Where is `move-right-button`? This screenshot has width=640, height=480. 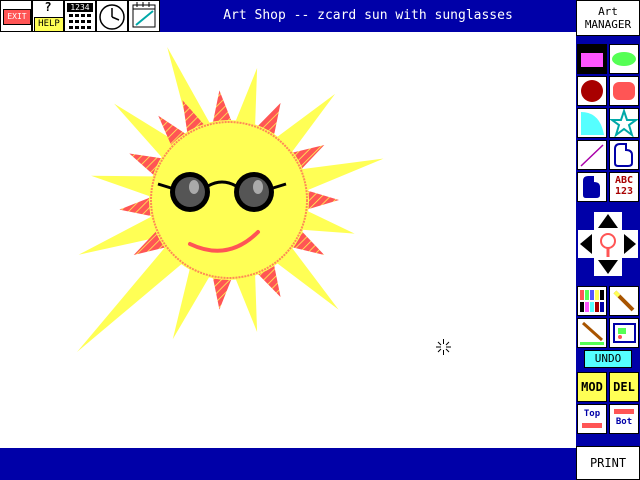 move-right-button is located at coordinates (630, 244).